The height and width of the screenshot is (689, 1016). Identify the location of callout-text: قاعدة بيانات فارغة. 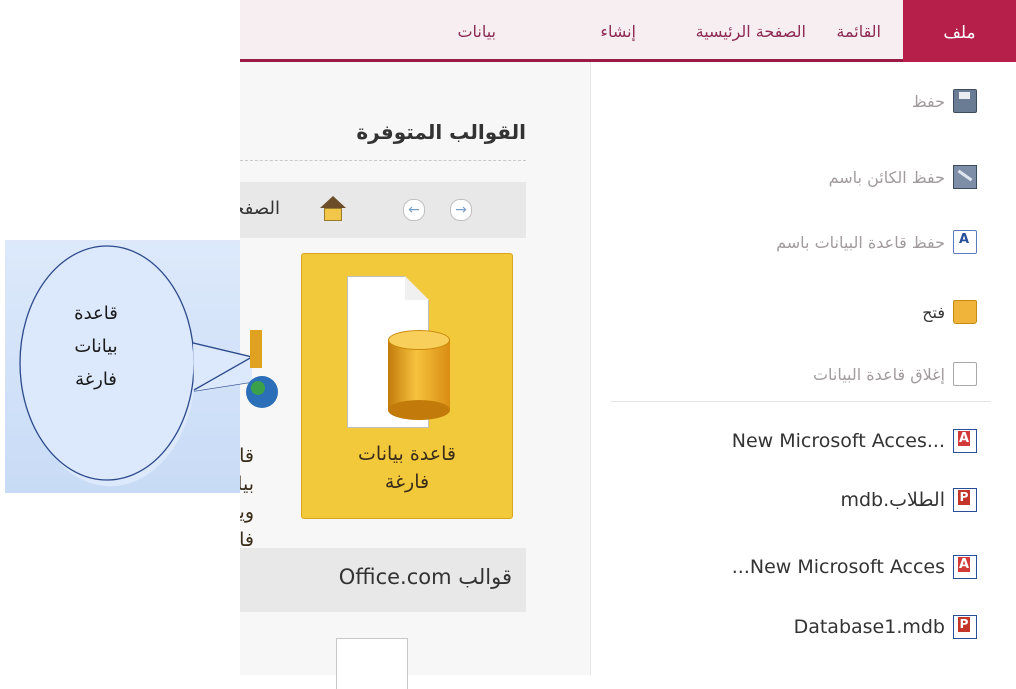
(96, 346).